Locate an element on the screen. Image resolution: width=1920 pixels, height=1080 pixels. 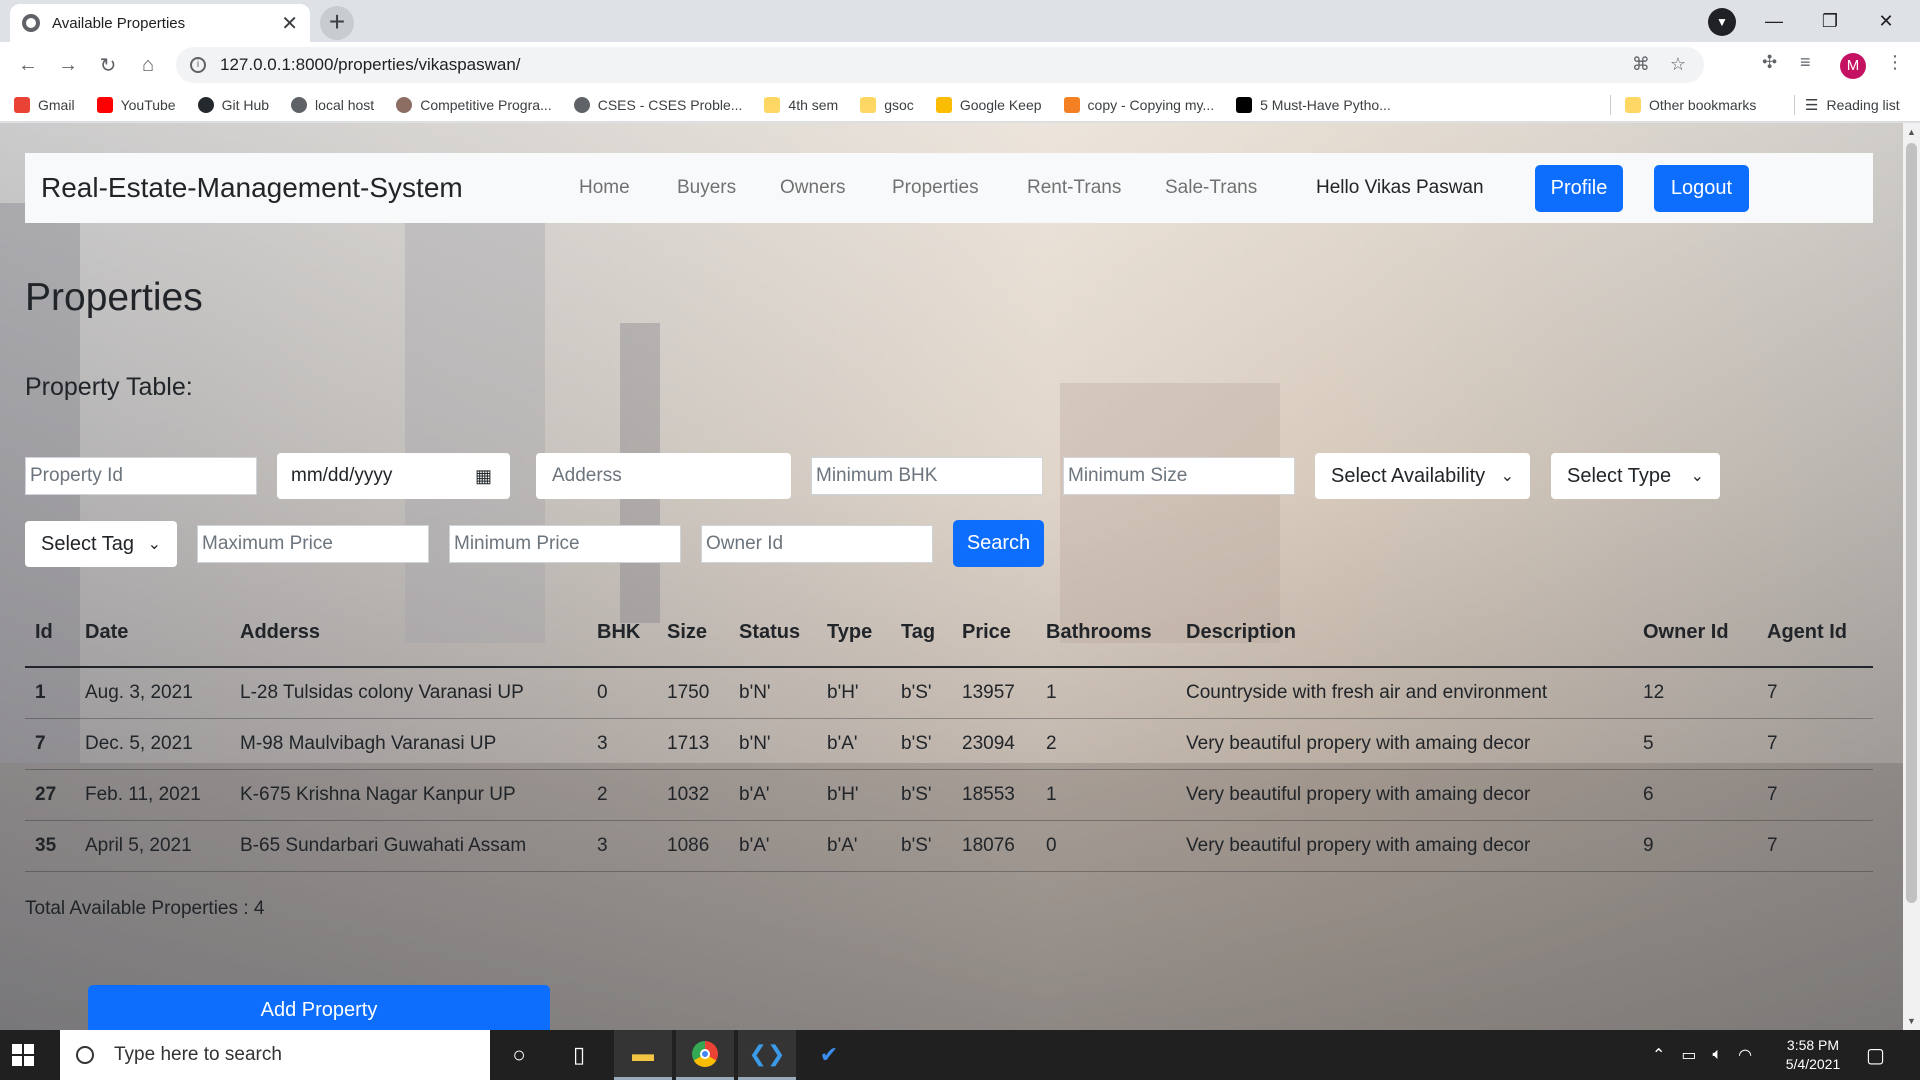
column-header: Id is located at coordinates (44, 632).